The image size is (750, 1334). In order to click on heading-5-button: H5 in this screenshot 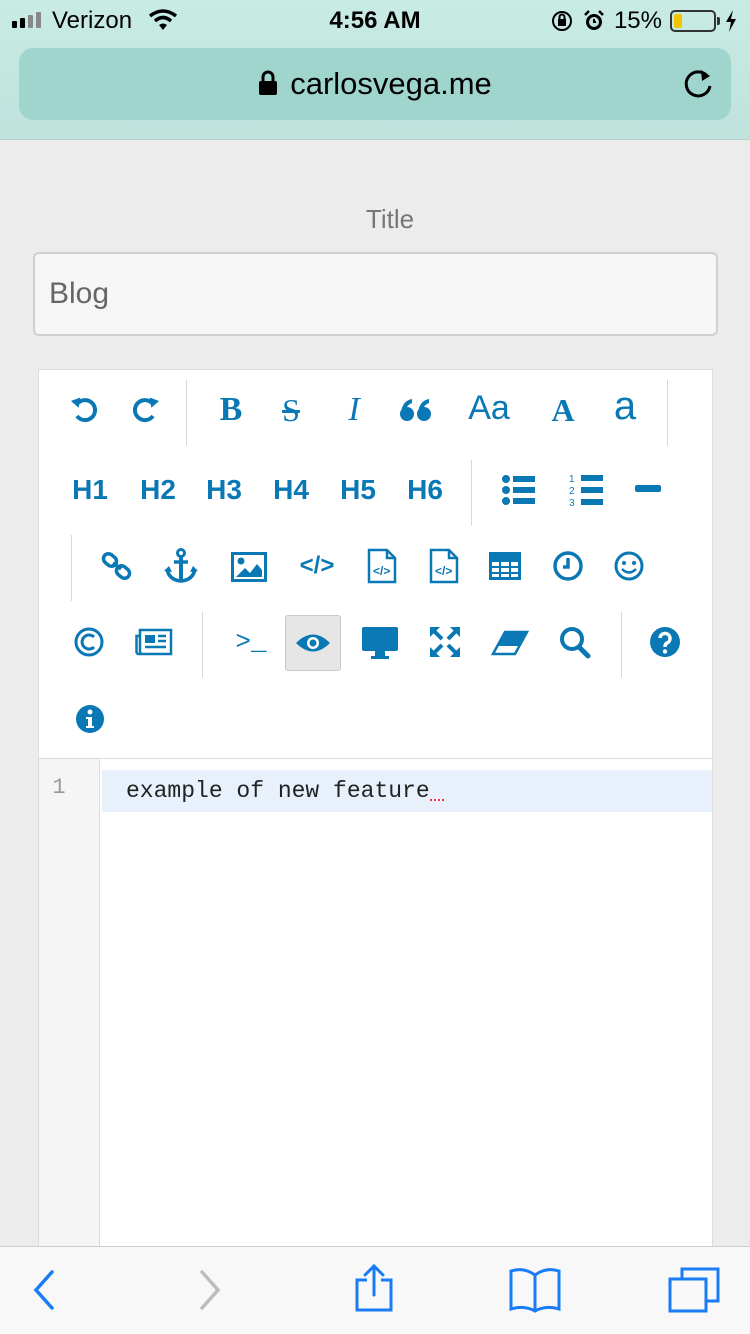, I will do `click(358, 490)`.